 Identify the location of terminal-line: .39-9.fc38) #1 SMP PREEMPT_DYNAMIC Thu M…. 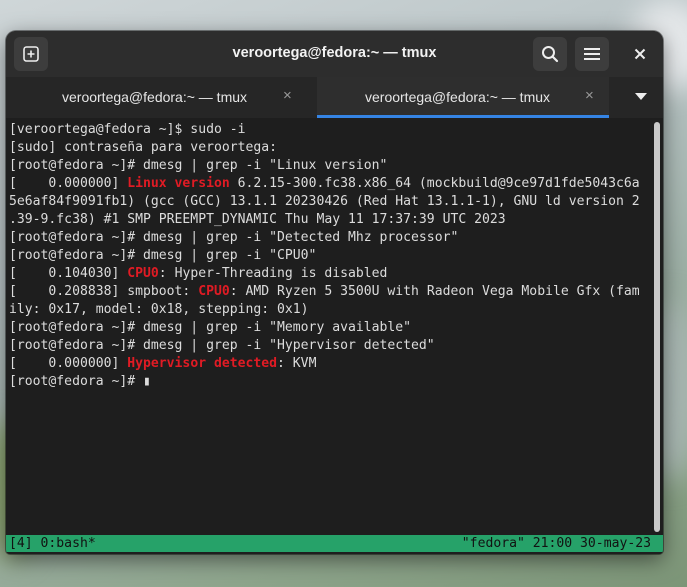
(331, 220).